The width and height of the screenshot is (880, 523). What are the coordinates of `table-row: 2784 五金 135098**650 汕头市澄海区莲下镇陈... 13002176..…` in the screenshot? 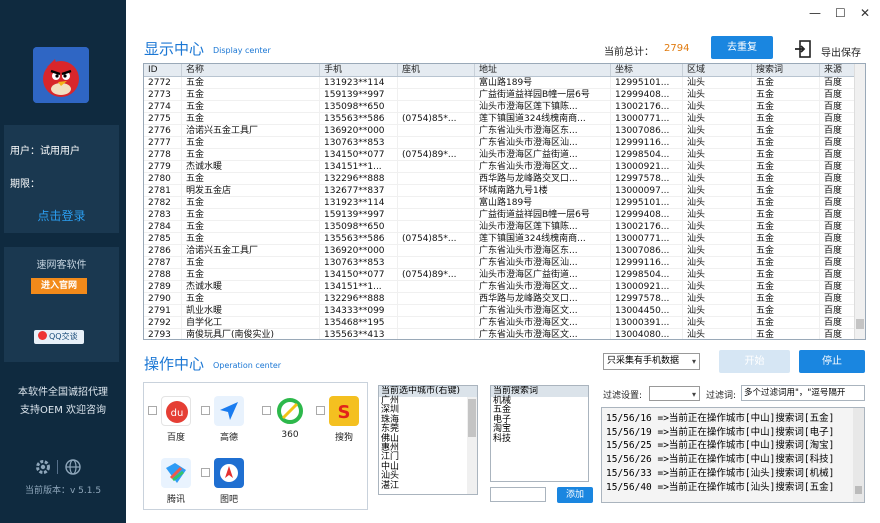 It's located at (504, 227).